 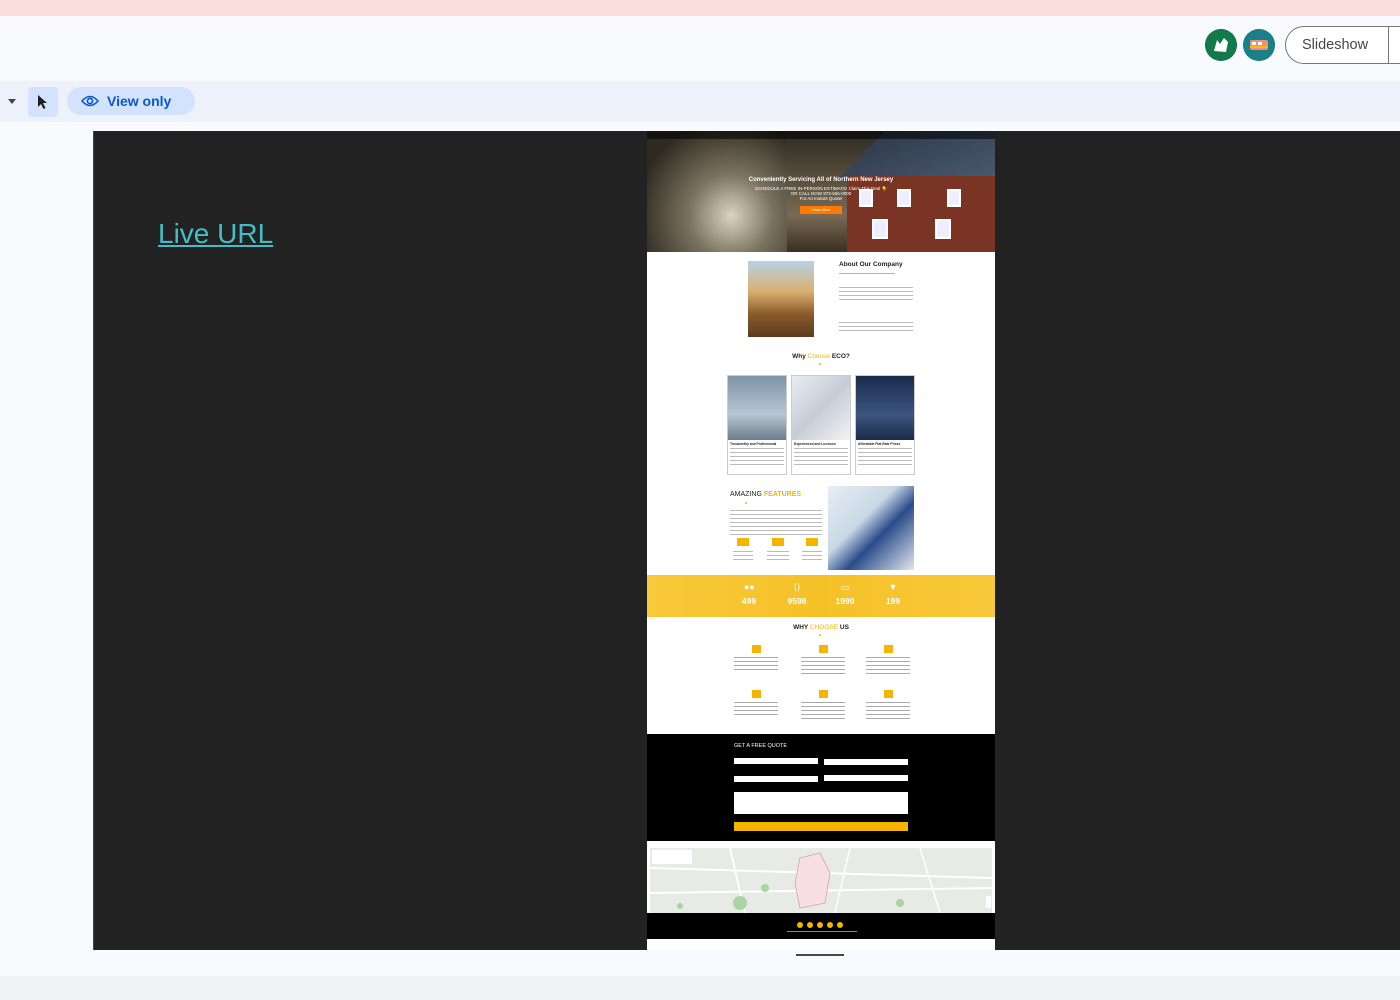 I want to click on scroll-handle, so click(x=820, y=955).